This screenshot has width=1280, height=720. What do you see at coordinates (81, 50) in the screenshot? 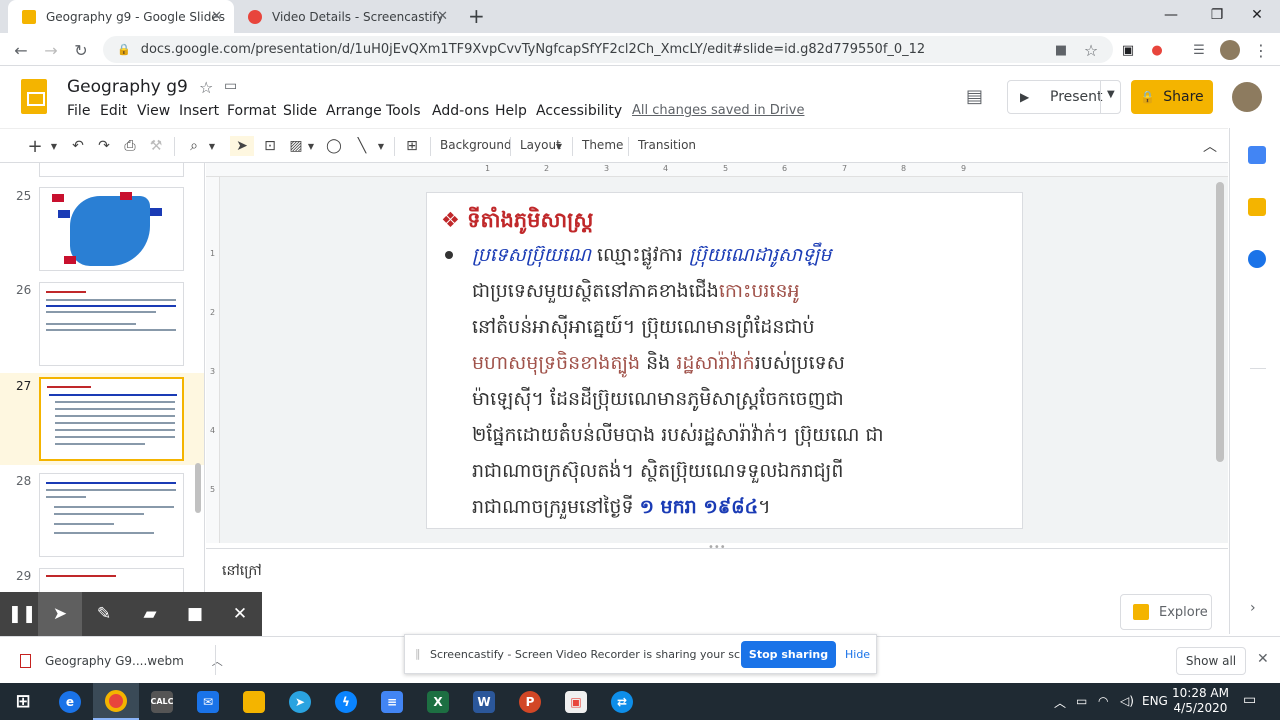
I see `reload-icon: ↻` at bounding box center [81, 50].